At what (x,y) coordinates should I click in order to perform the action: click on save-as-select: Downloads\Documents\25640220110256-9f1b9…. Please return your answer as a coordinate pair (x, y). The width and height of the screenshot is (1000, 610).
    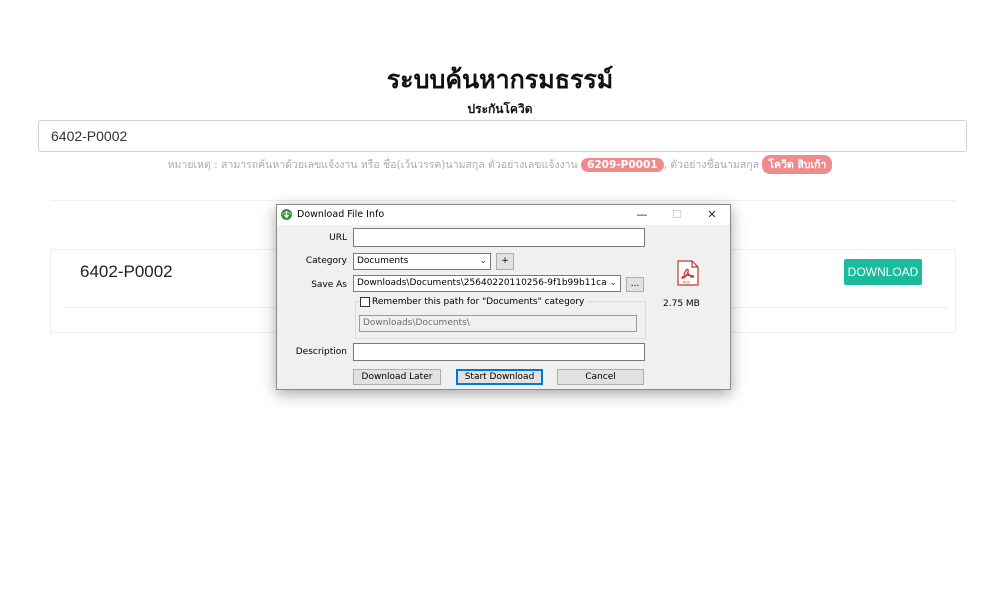
    Looking at the image, I should click on (487, 283).